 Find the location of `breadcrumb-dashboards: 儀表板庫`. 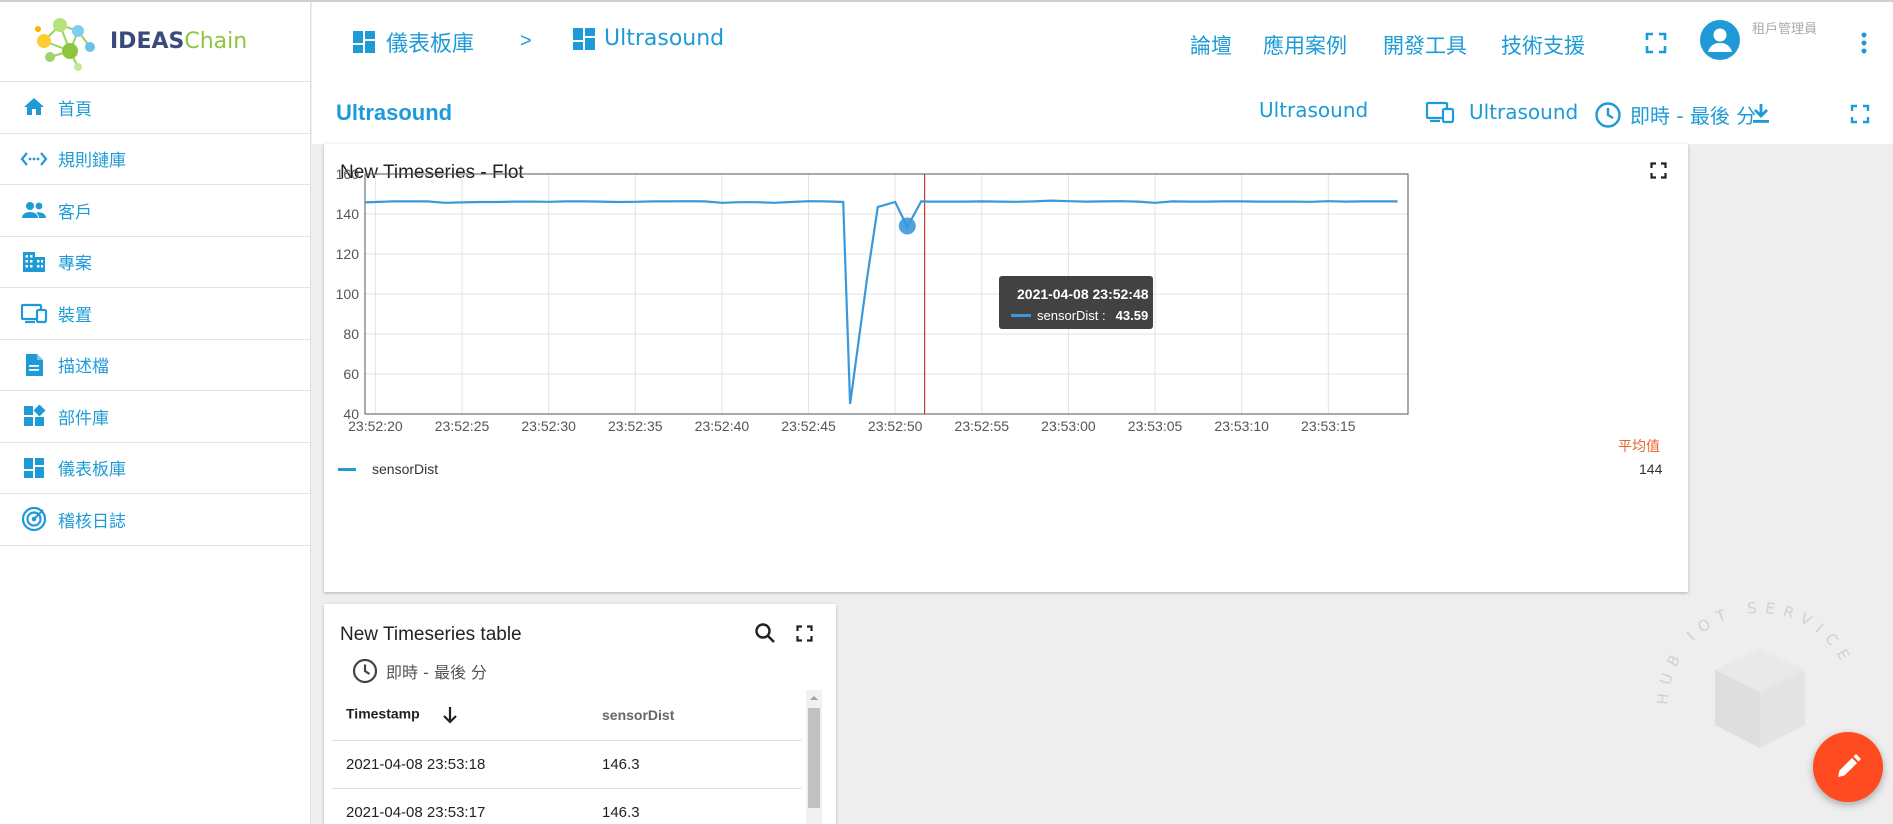

breadcrumb-dashboards: 儀表板庫 is located at coordinates (413, 42).